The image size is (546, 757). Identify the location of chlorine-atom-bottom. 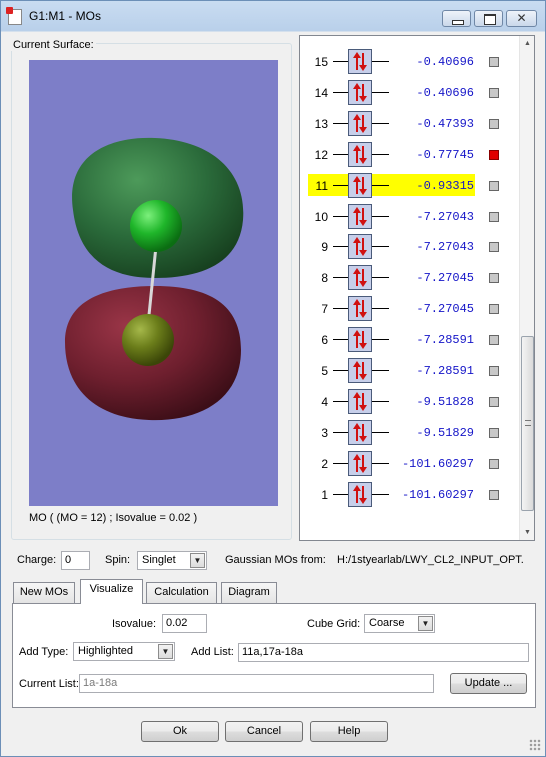
(148, 340).